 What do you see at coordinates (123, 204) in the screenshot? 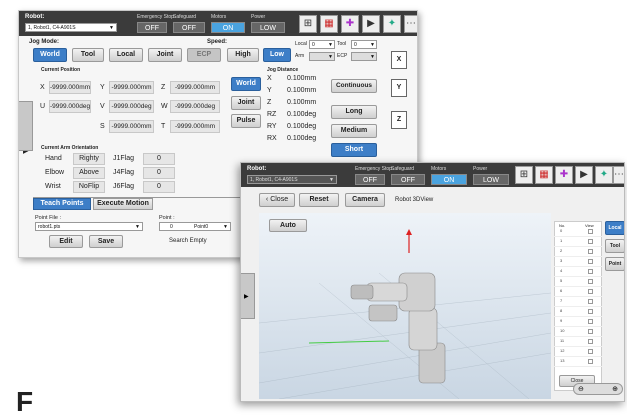
I see `tab-execute-motion: Execute Motion` at bounding box center [123, 204].